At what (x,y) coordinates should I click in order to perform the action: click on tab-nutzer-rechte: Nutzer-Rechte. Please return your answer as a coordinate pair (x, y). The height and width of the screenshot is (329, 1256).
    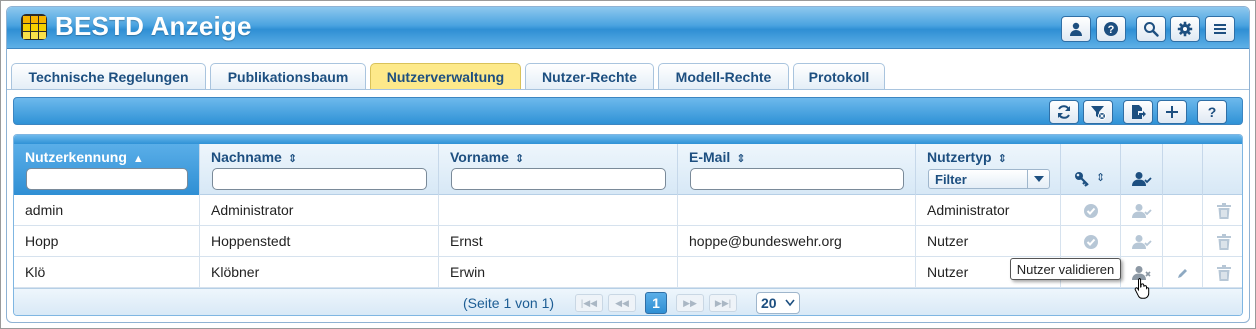
    Looking at the image, I should click on (589, 76).